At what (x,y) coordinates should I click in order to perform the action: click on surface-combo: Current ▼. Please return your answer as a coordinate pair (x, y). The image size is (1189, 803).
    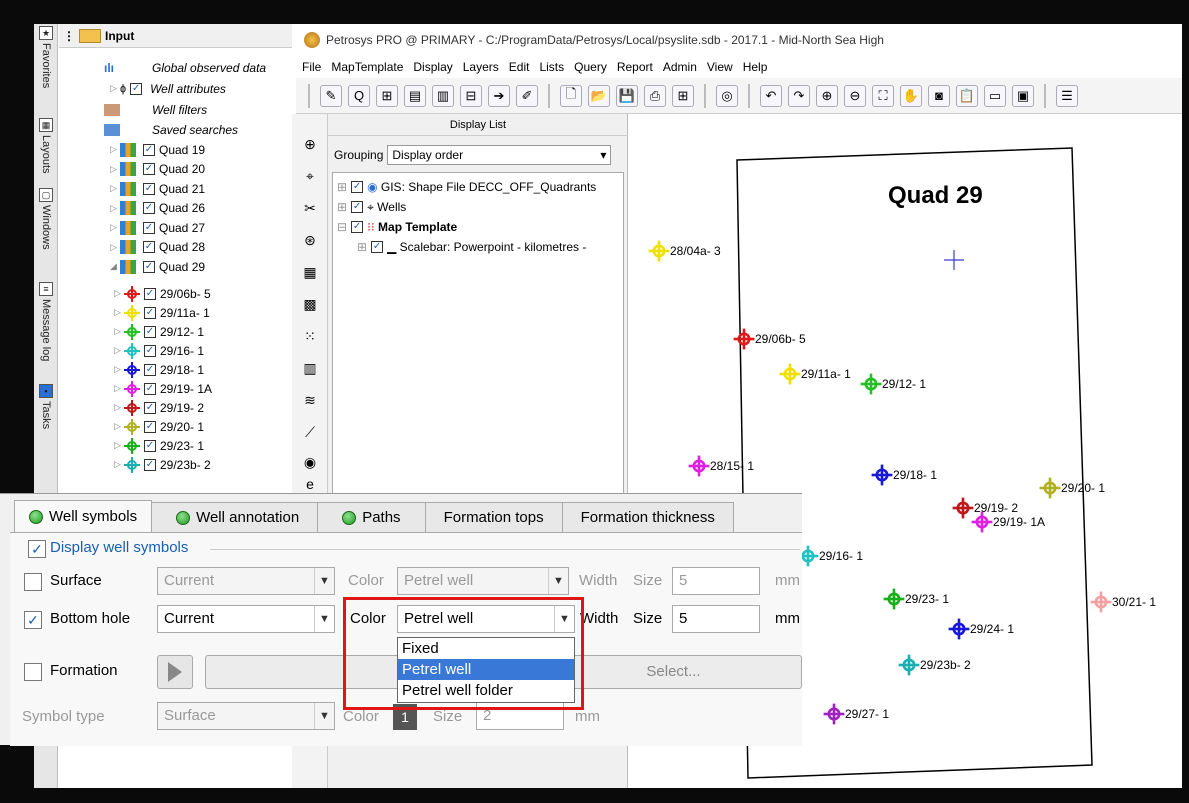
    Looking at the image, I should click on (246, 581).